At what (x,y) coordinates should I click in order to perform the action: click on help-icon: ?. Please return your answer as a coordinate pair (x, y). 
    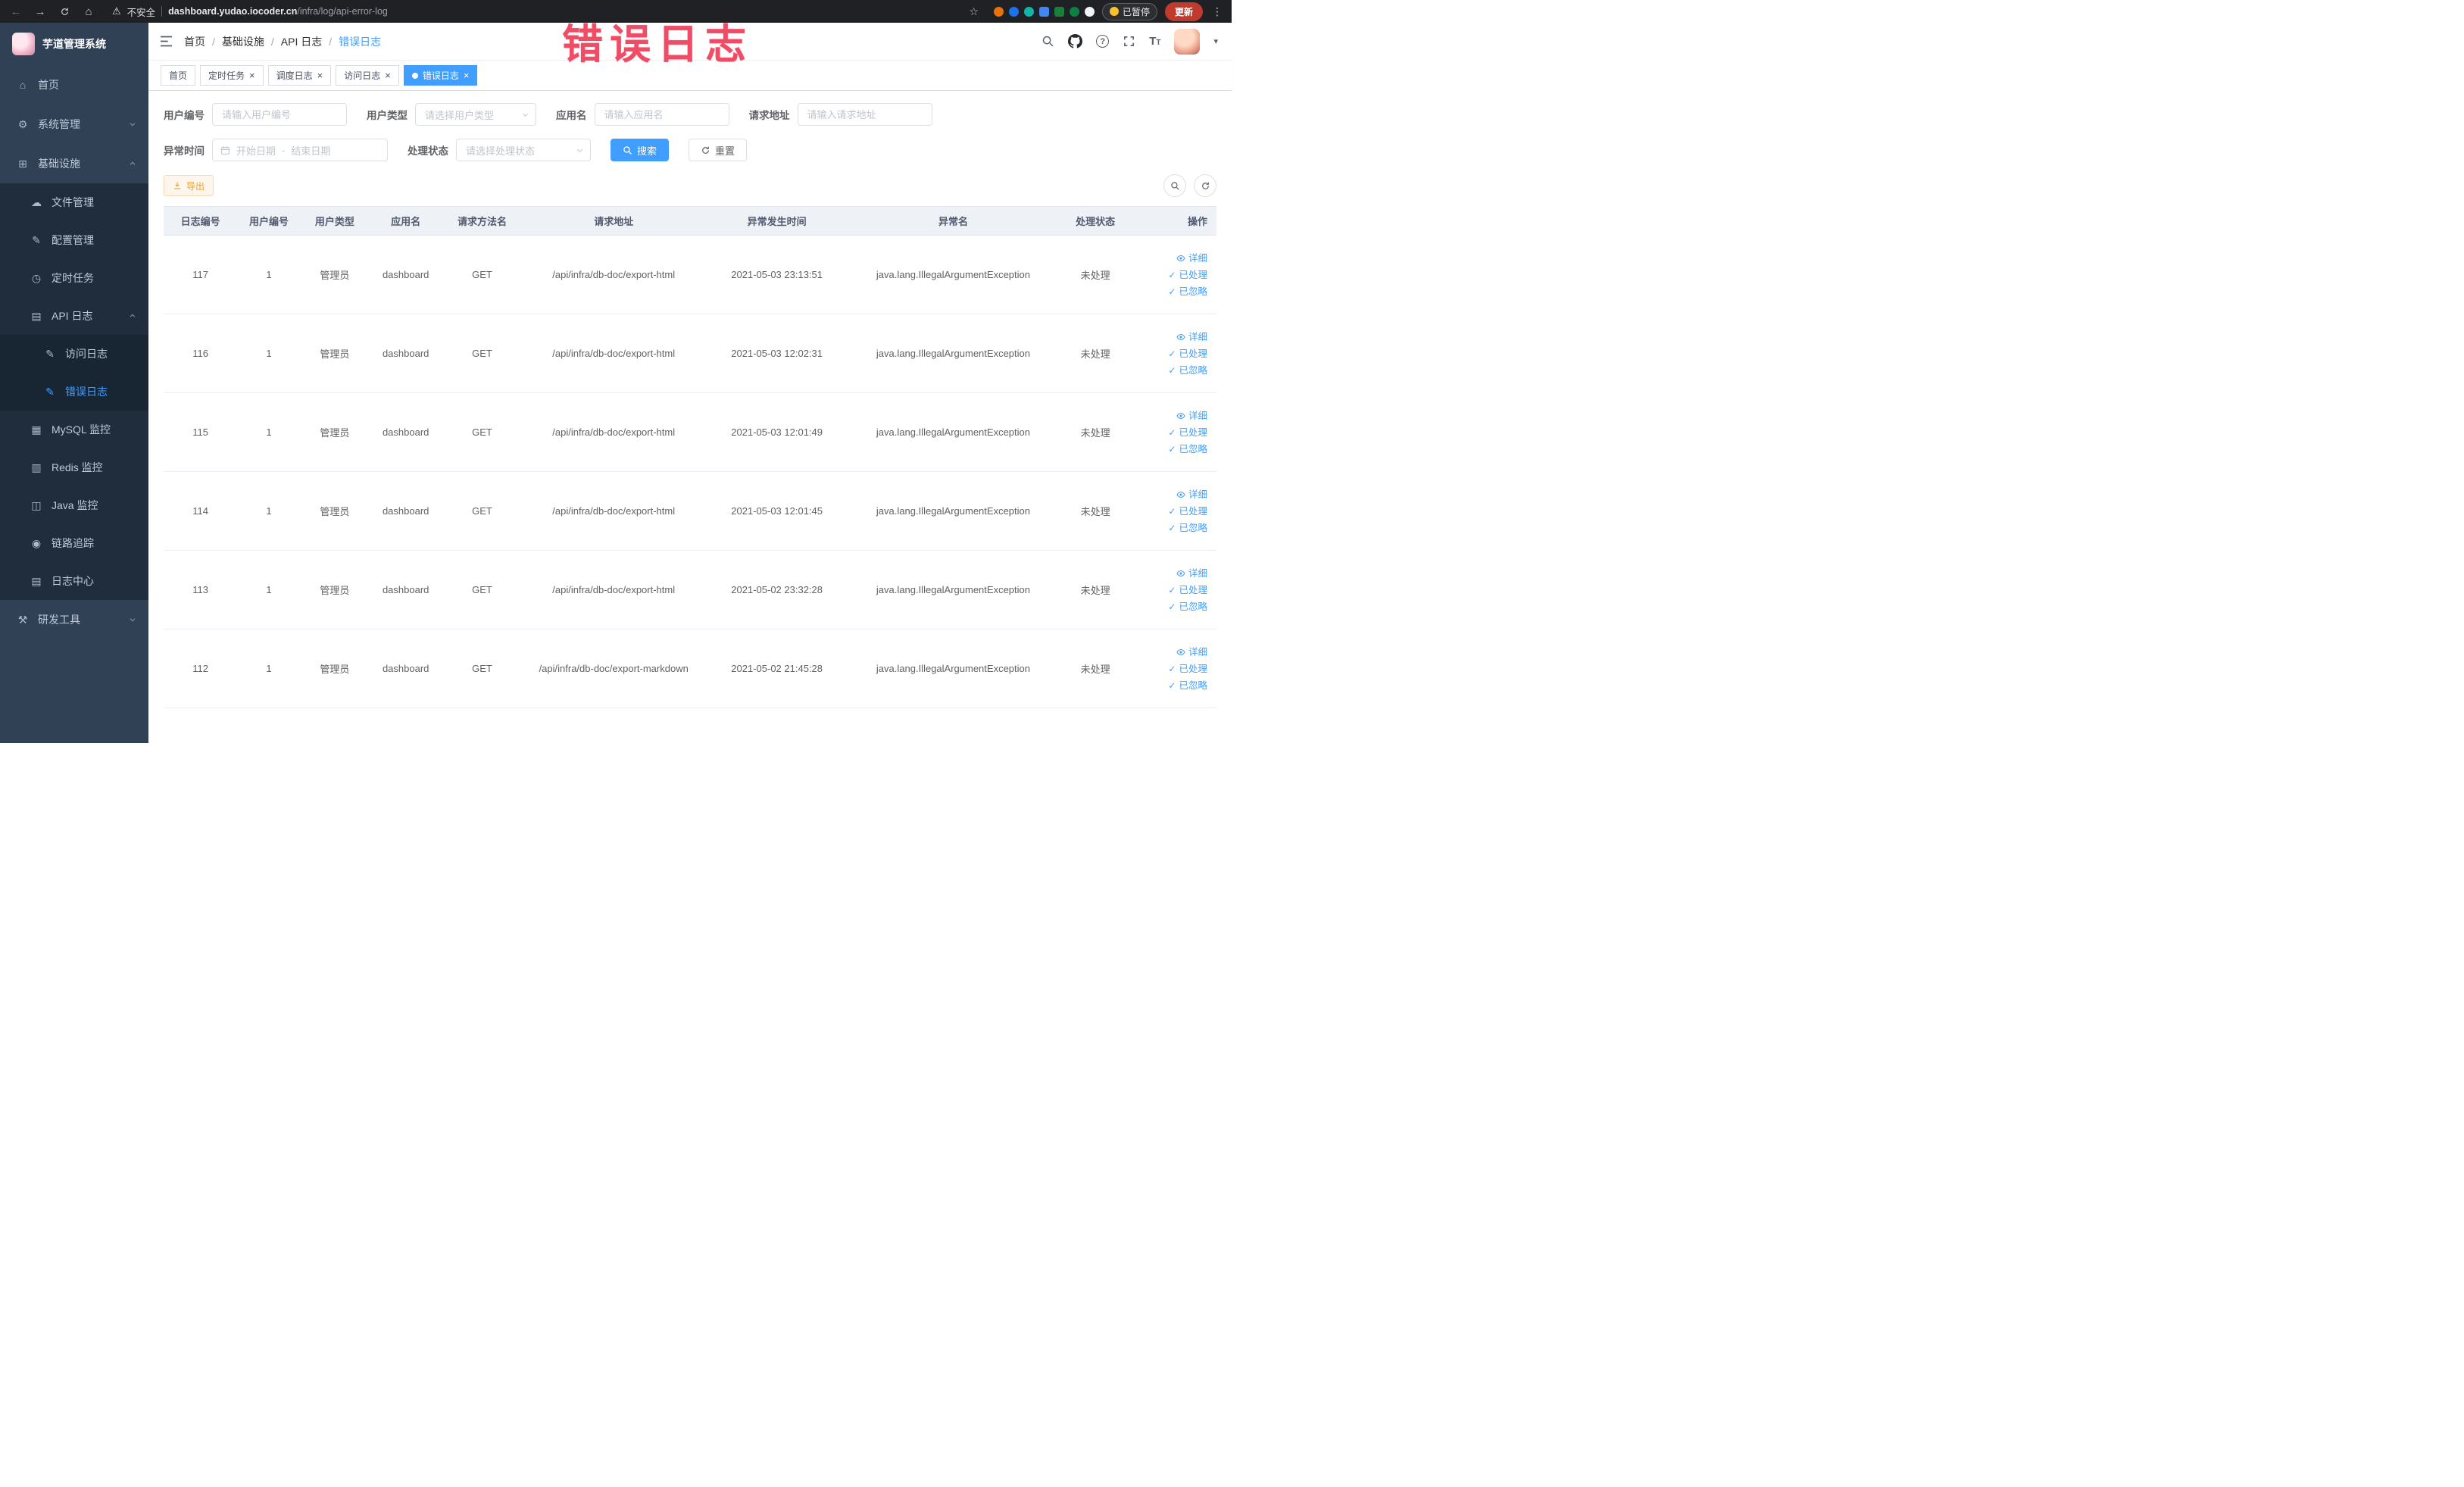
    Looking at the image, I should click on (1103, 41).